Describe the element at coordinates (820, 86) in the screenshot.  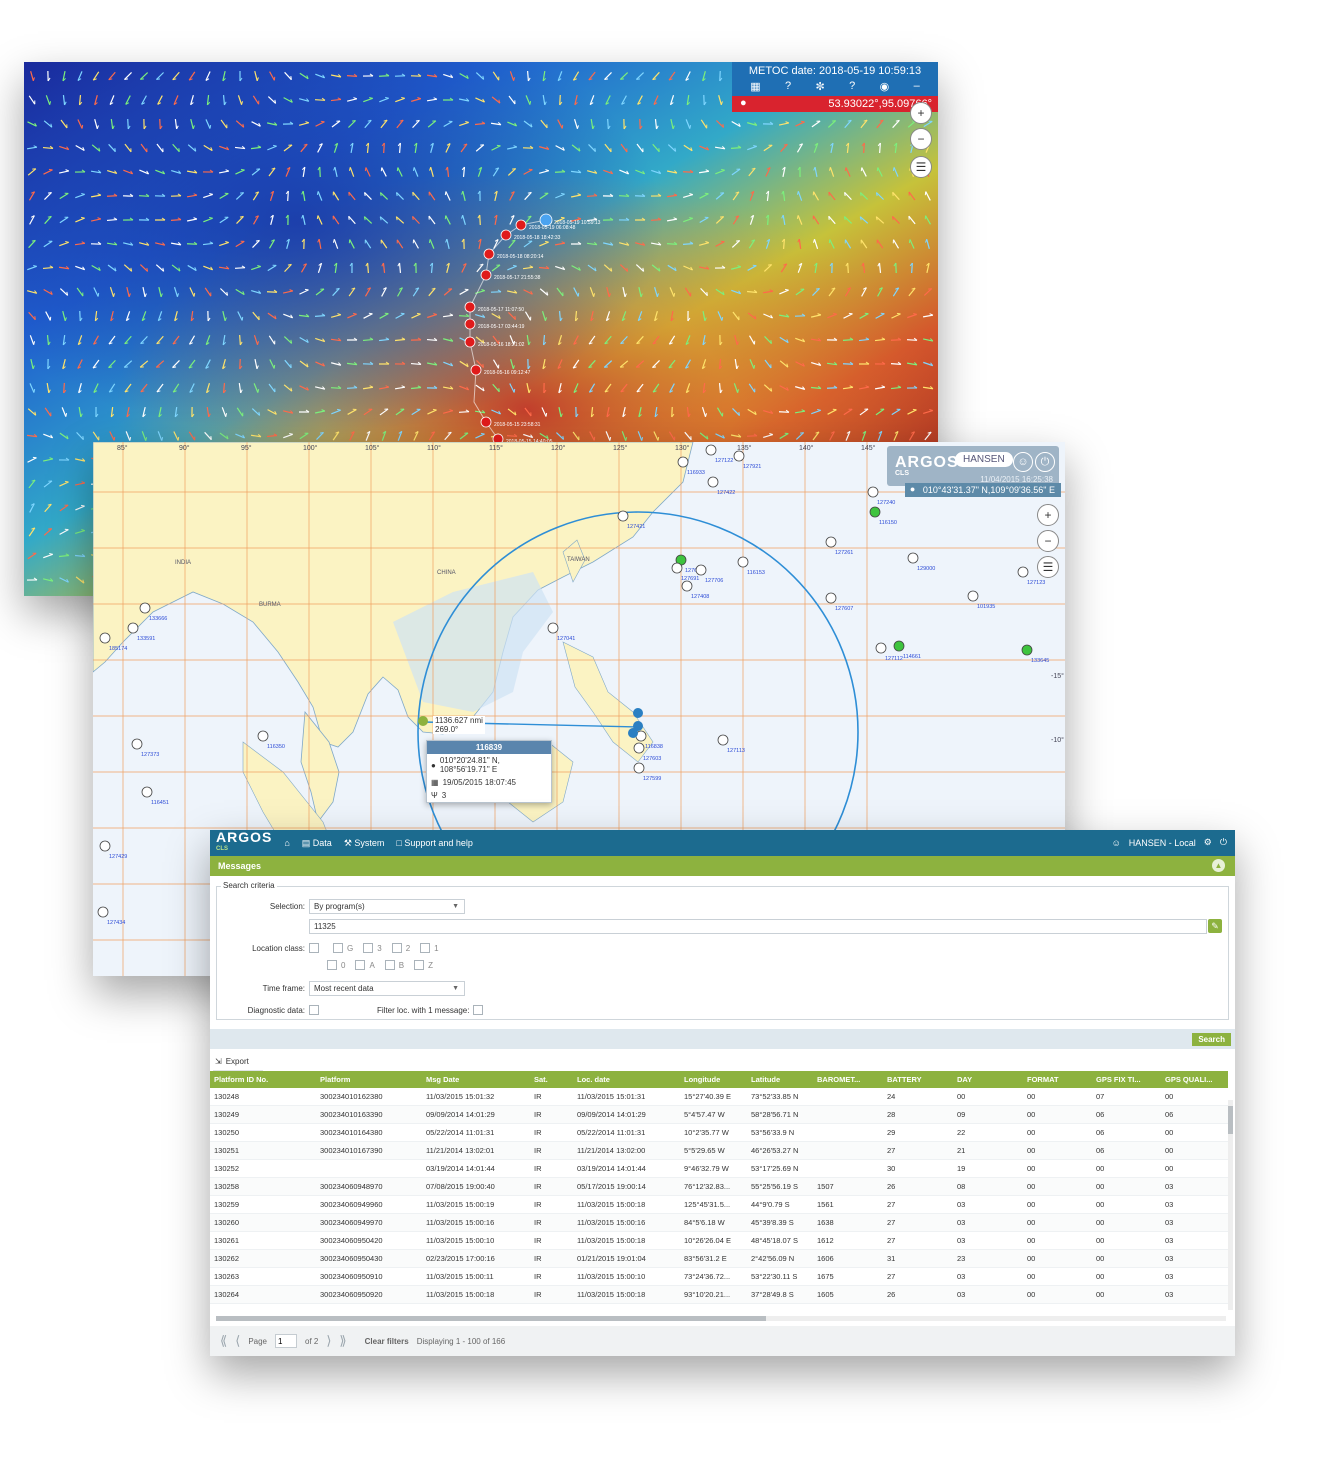
I see `cyclone-icon: ✼` at that location.